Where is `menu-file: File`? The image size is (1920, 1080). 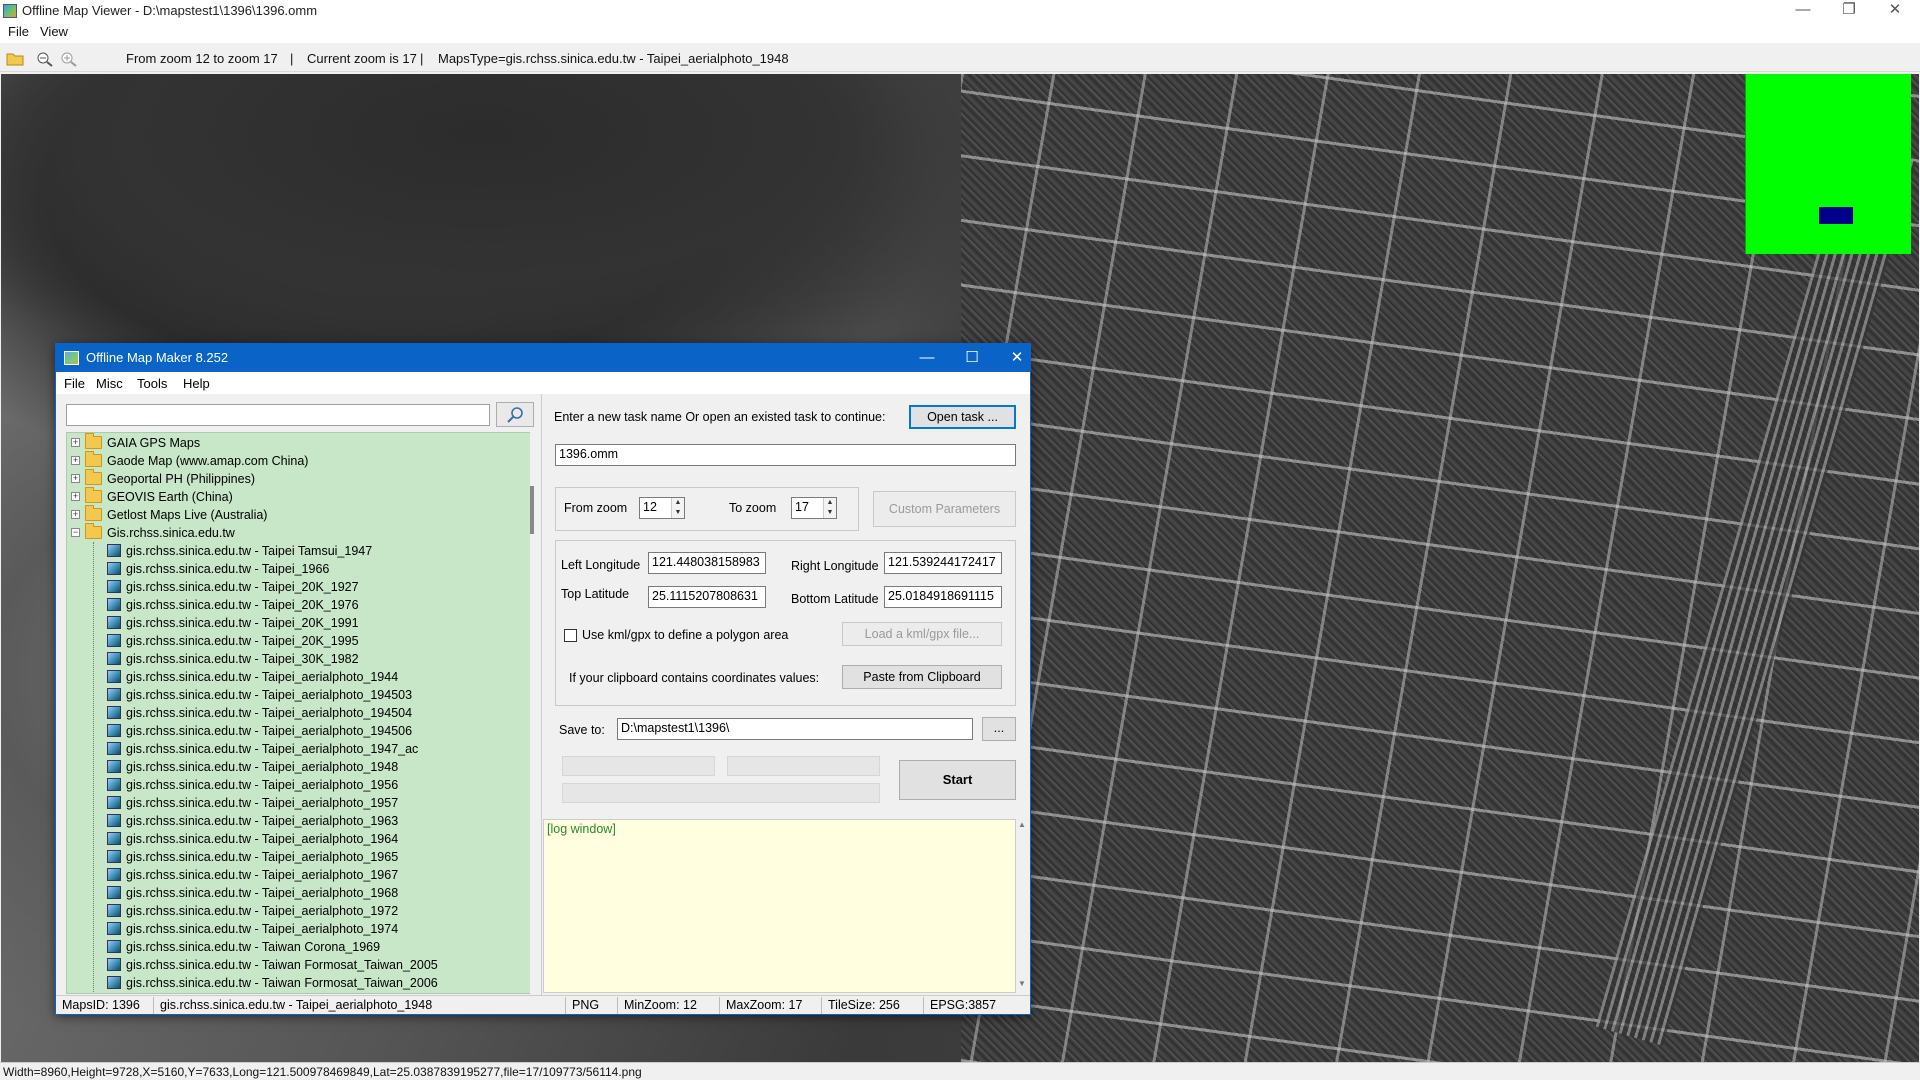
menu-file: File is located at coordinates (18, 31).